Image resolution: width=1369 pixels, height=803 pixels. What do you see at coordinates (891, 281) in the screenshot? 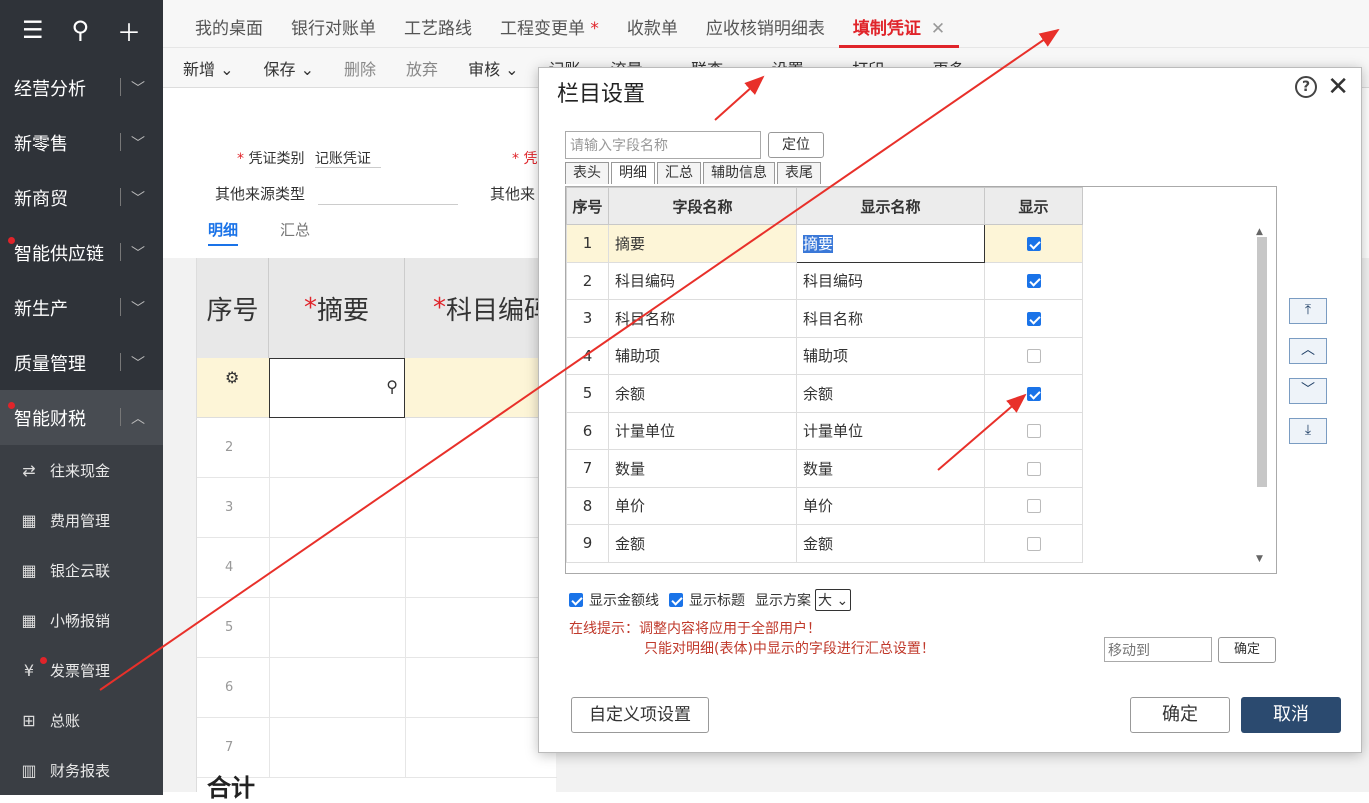
I see `display-name-cell: 科目编码` at bounding box center [891, 281].